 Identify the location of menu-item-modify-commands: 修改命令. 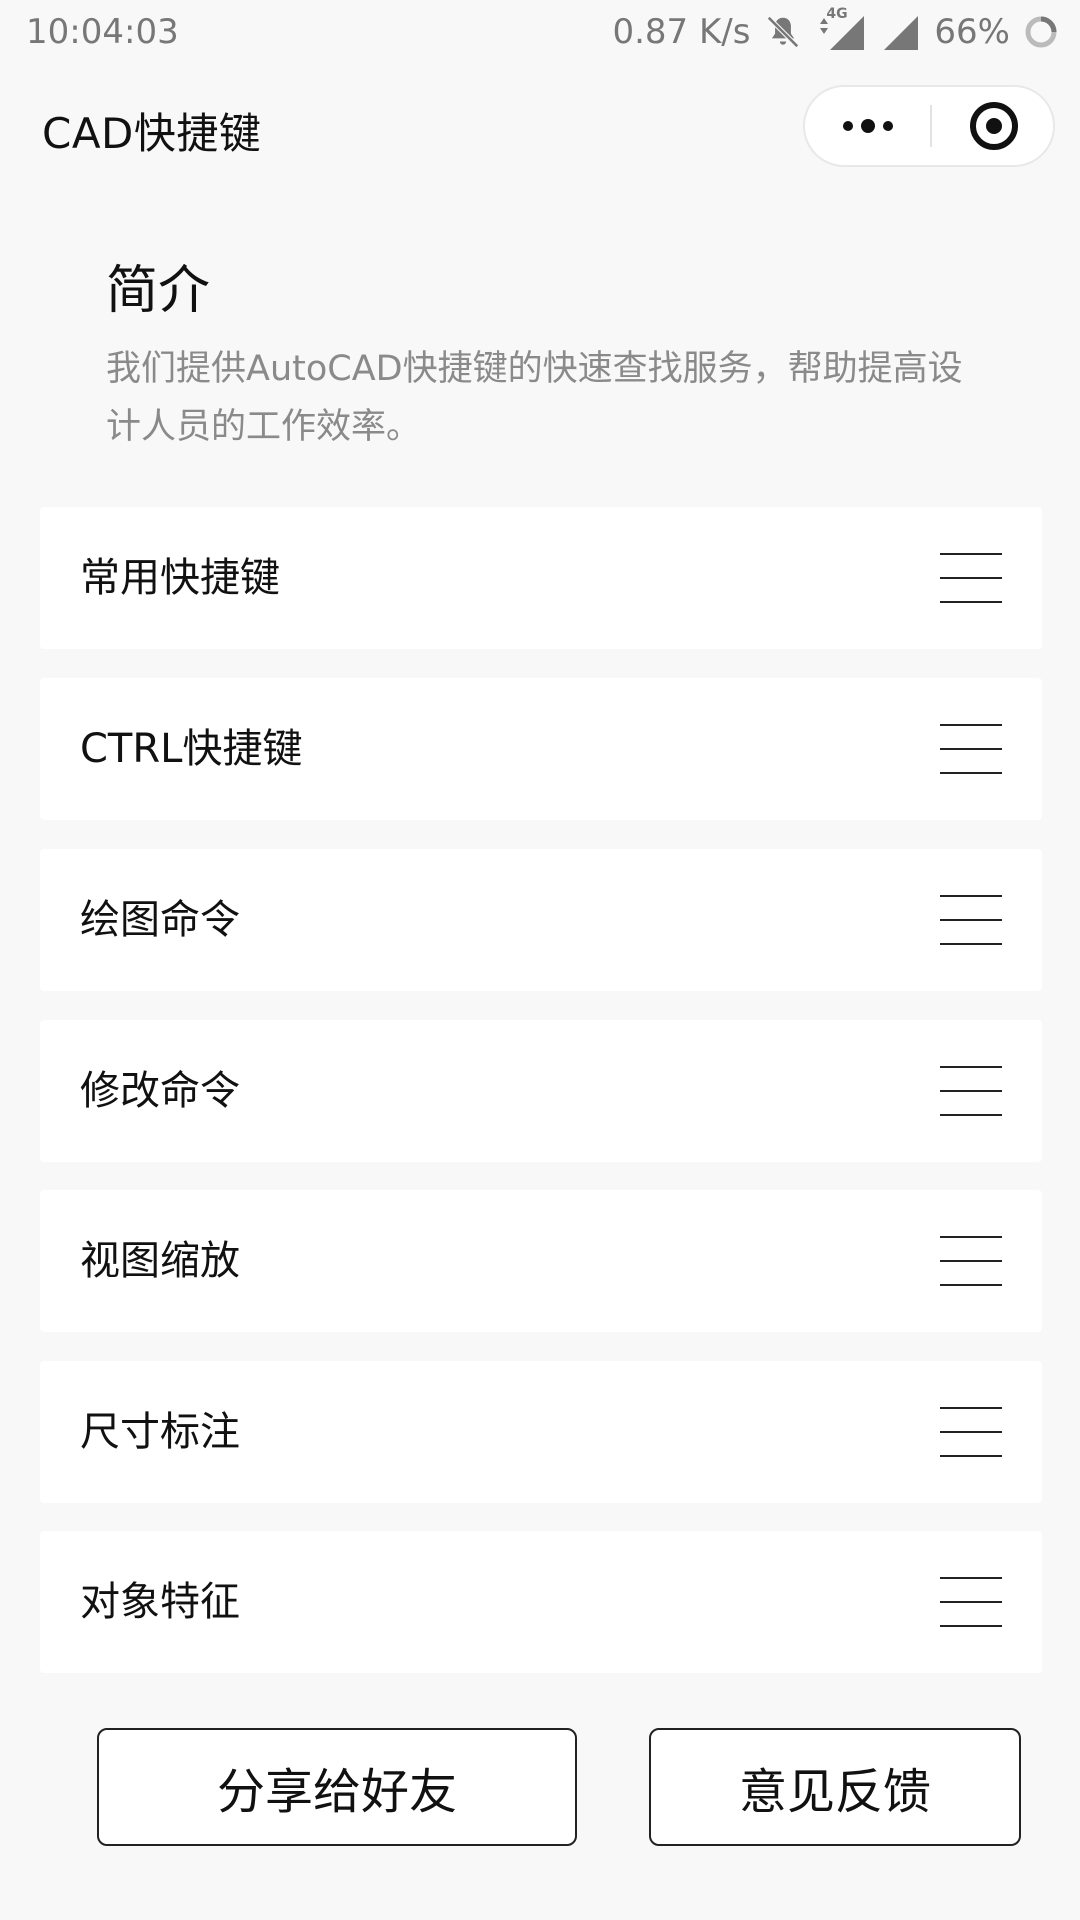
(541, 1091).